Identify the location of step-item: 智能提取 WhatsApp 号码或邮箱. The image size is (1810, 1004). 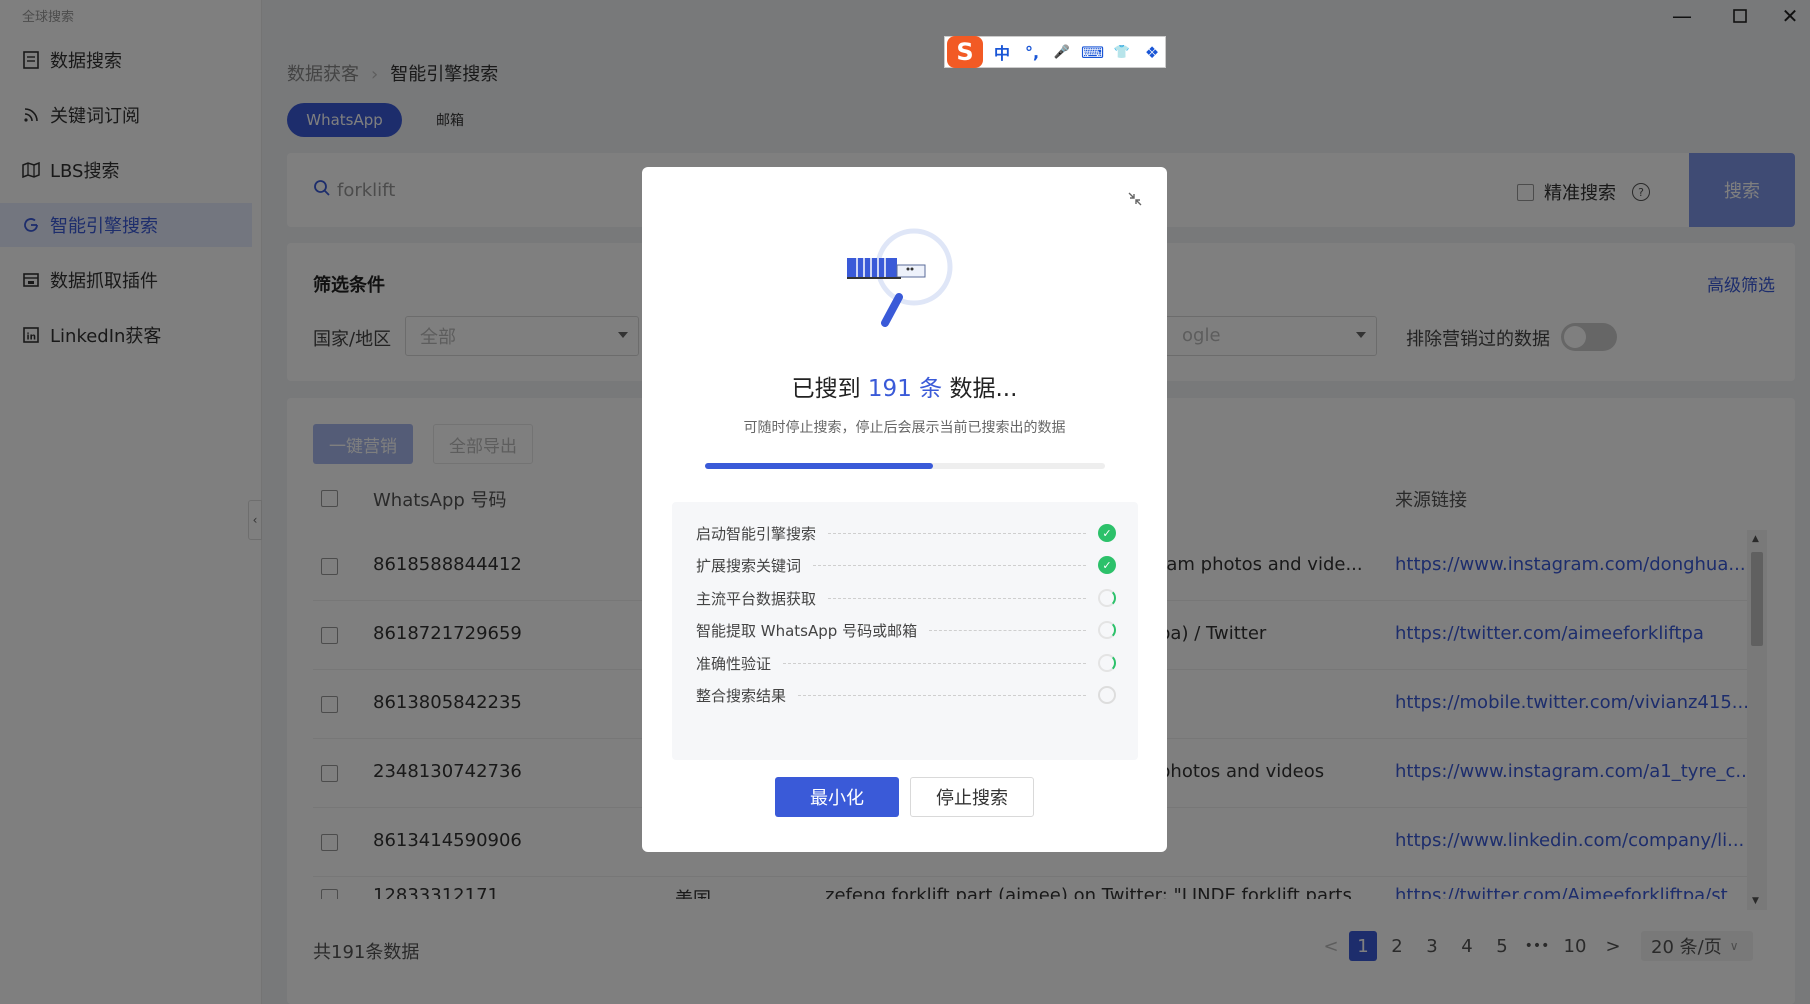
(906, 630).